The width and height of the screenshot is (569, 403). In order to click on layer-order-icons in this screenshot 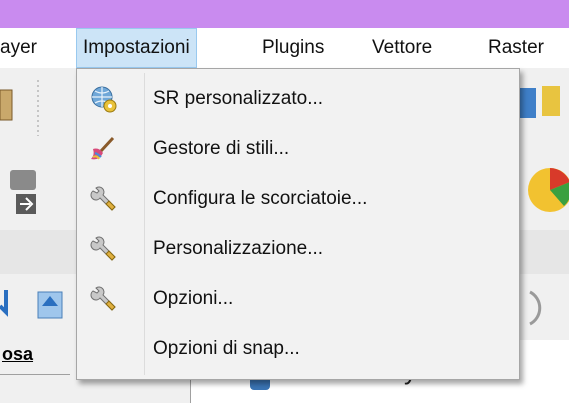, I will do `click(35, 306)`.